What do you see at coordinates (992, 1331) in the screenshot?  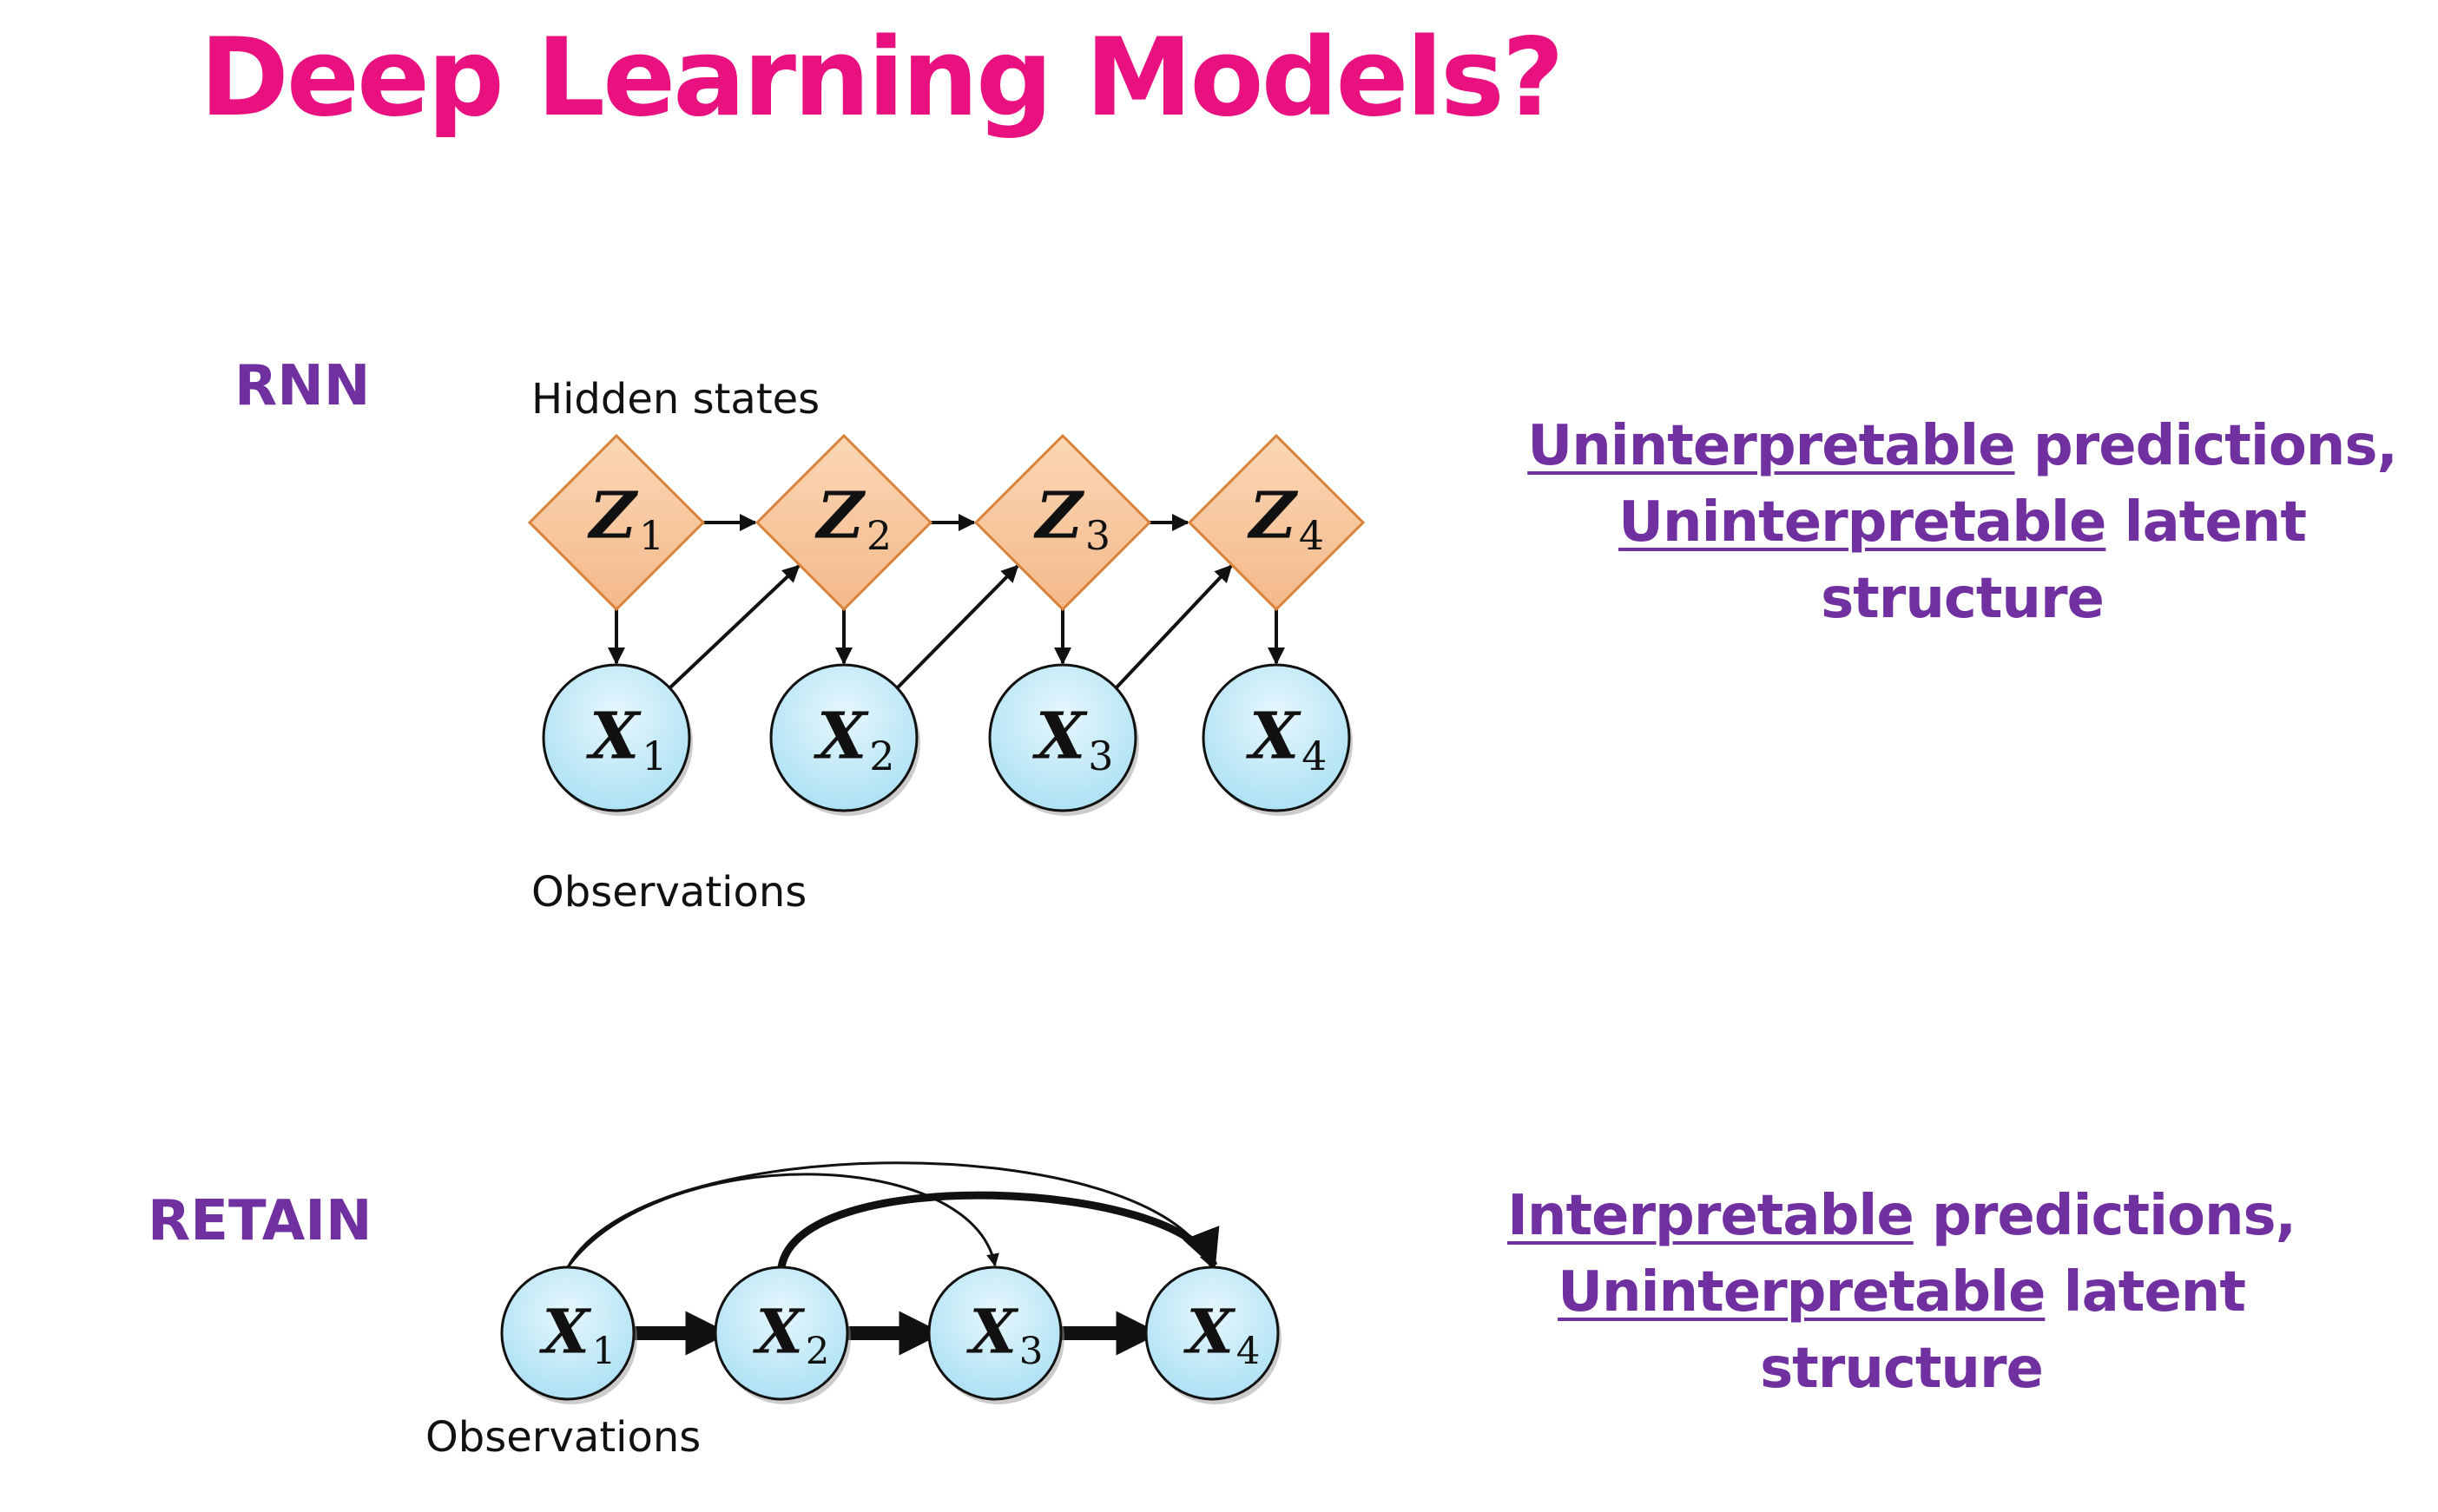 I see `retain-x3-letter: X` at bounding box center [992, 1331].